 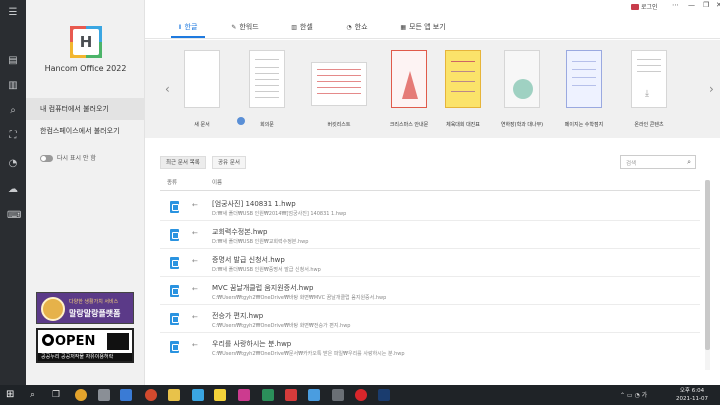 I want to click on sidebar-item-open-local: 내 컴퓨터에서 불러오기, so click(x=85, y=109).